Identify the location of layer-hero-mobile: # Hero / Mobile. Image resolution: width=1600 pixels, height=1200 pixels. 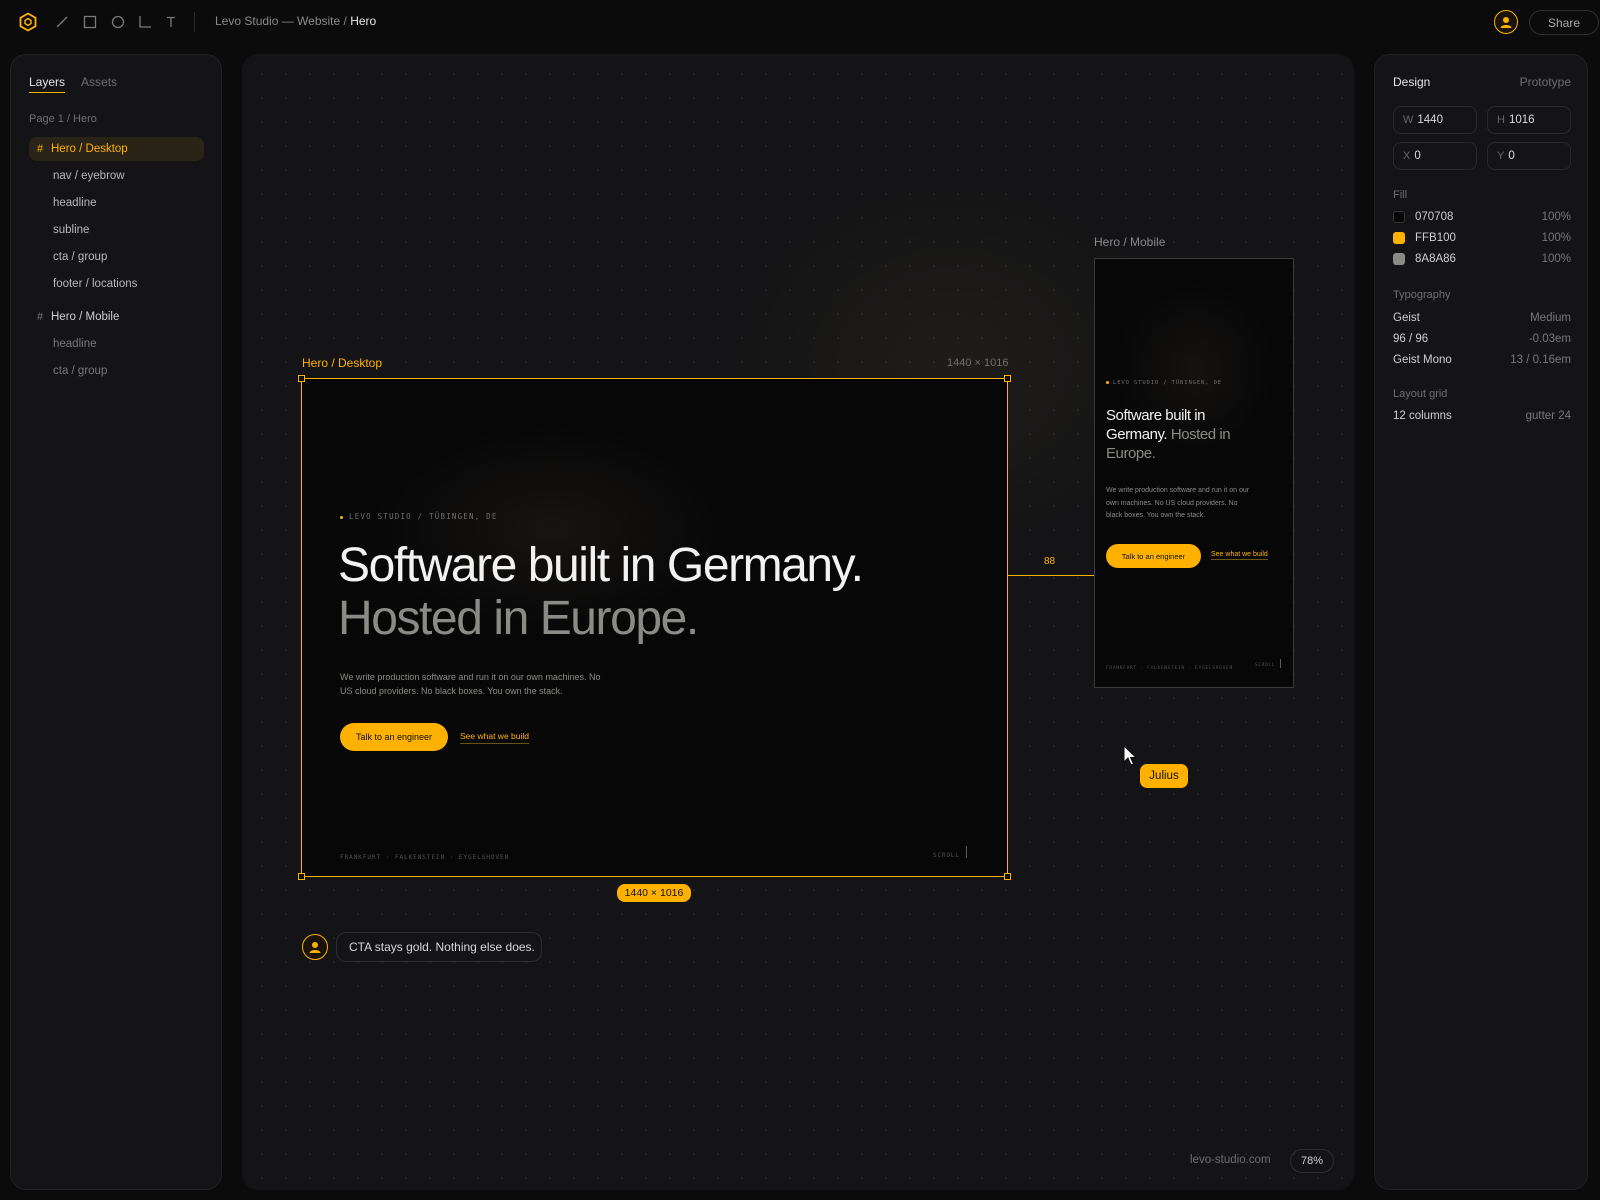
(116, 317).